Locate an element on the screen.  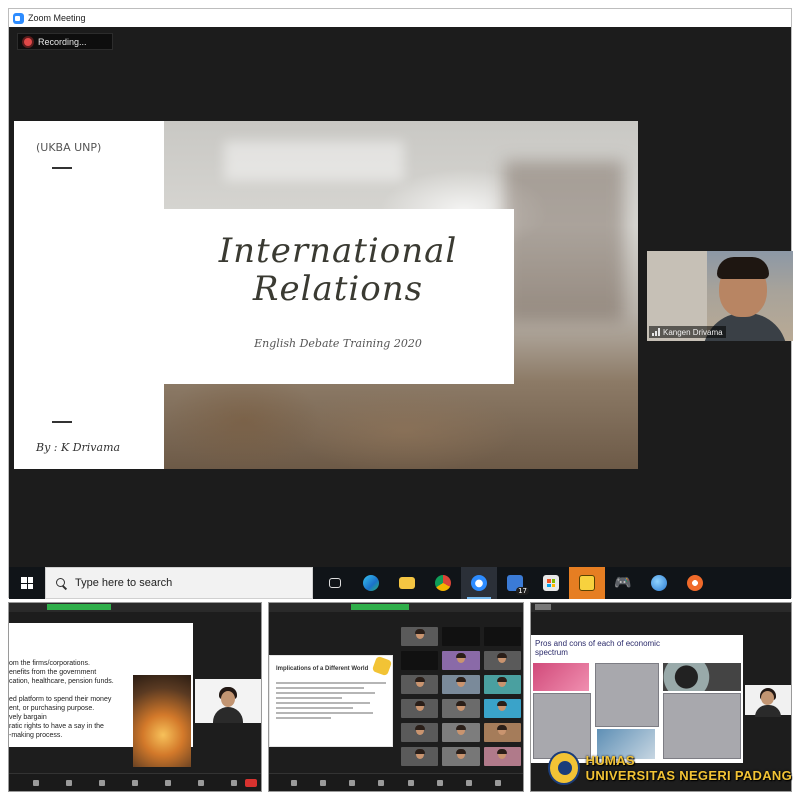
mini-slide-line: ent, or purchasing purpose. is located at coordinates (52, 708).